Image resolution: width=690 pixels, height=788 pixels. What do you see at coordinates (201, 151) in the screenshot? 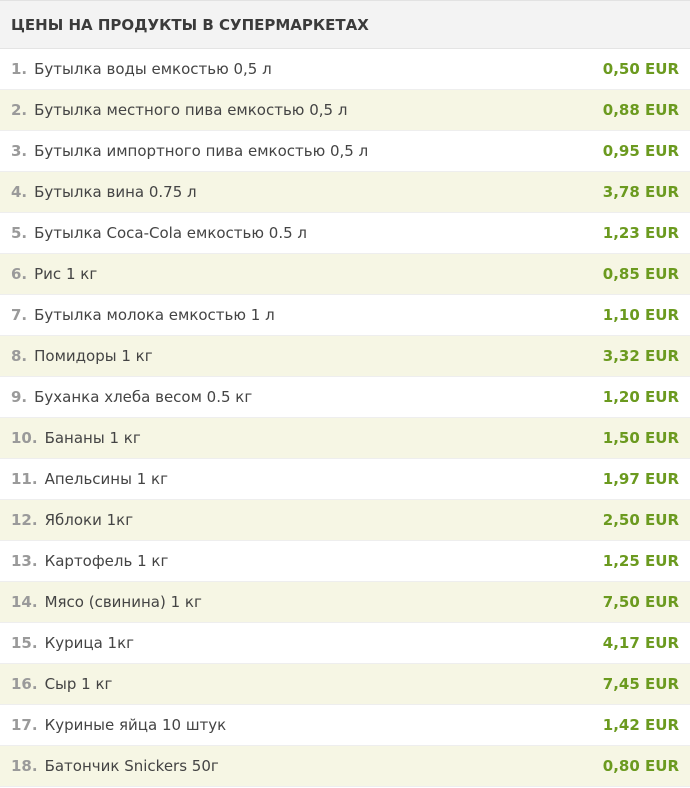
I see `product-name: Бутылка импортного пива емкостью 0,5 л` at bounding box center [201, 151].